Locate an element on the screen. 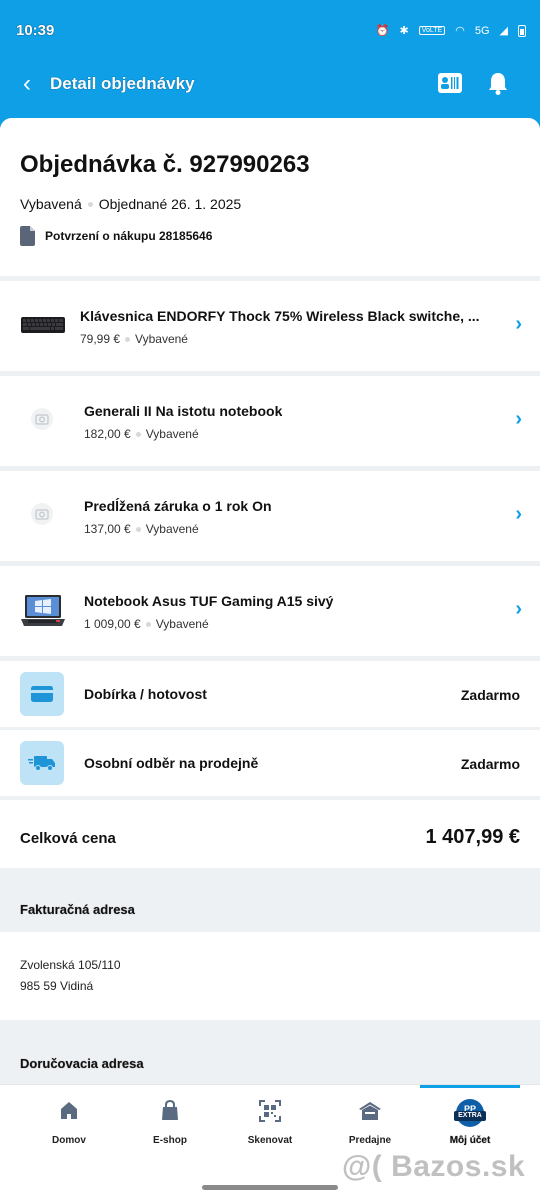  order-total: Celková cena 1 407,99 € is located at coordinates (270, 834).